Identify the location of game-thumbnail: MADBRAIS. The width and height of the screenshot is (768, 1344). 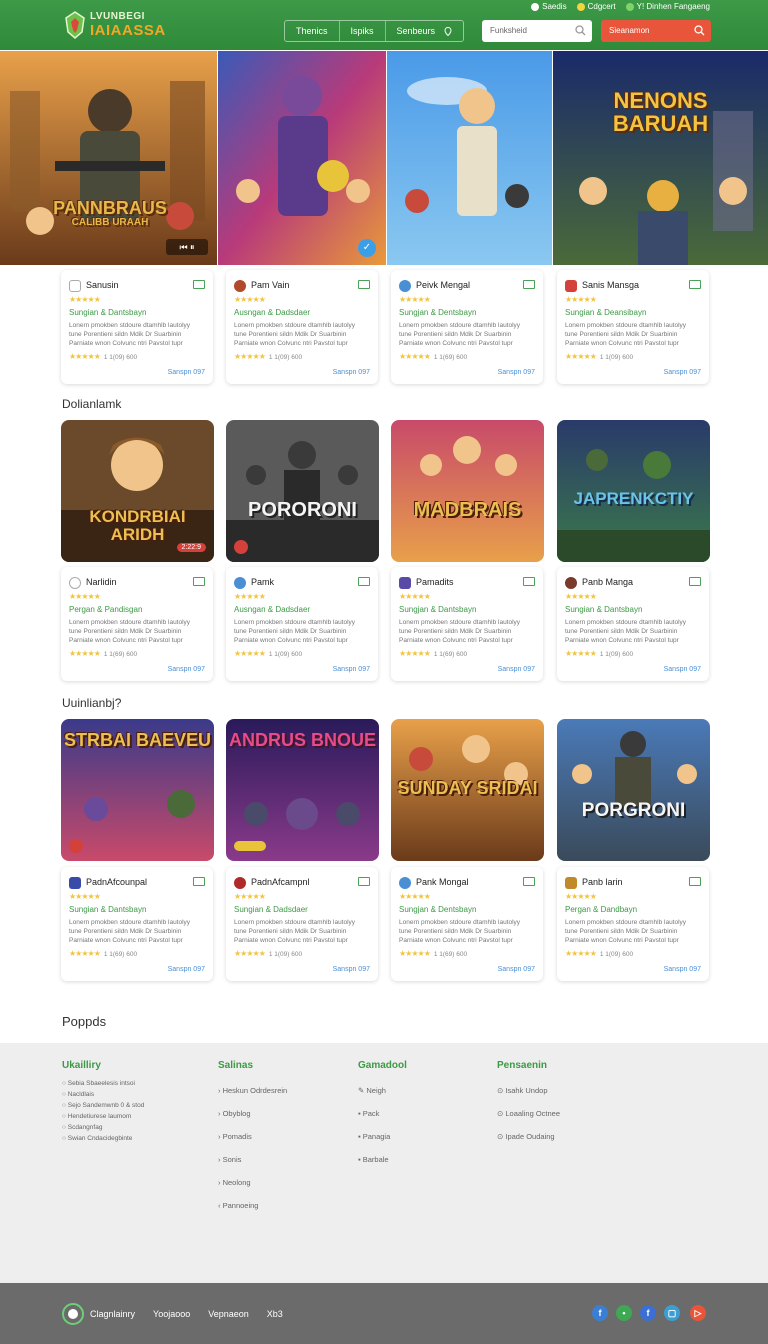
(467, 491).